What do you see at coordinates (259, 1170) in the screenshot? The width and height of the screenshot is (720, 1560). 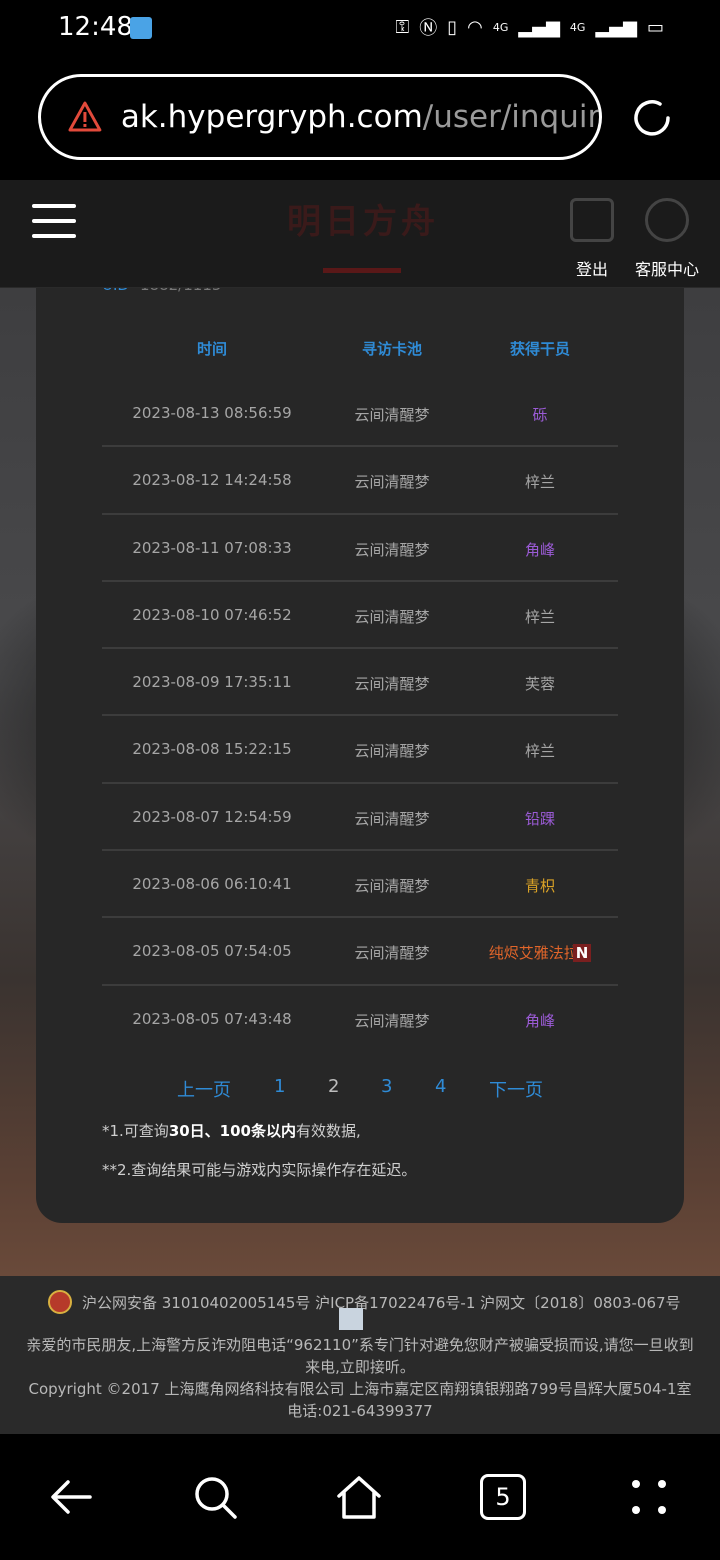 I see `note-delay: **2.查询结果可能与游戏内实际操作存在延迟。` at bounding box center [259, 1170].